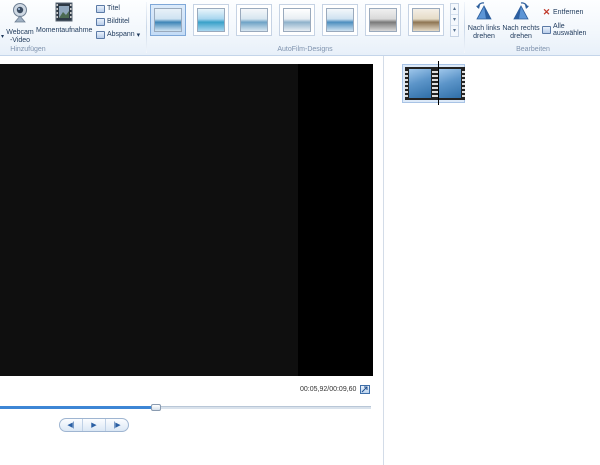  What do you see at coordinates (100, 21) in the screenshot?
I see `caption-icon` at bounding box center [100, 21].